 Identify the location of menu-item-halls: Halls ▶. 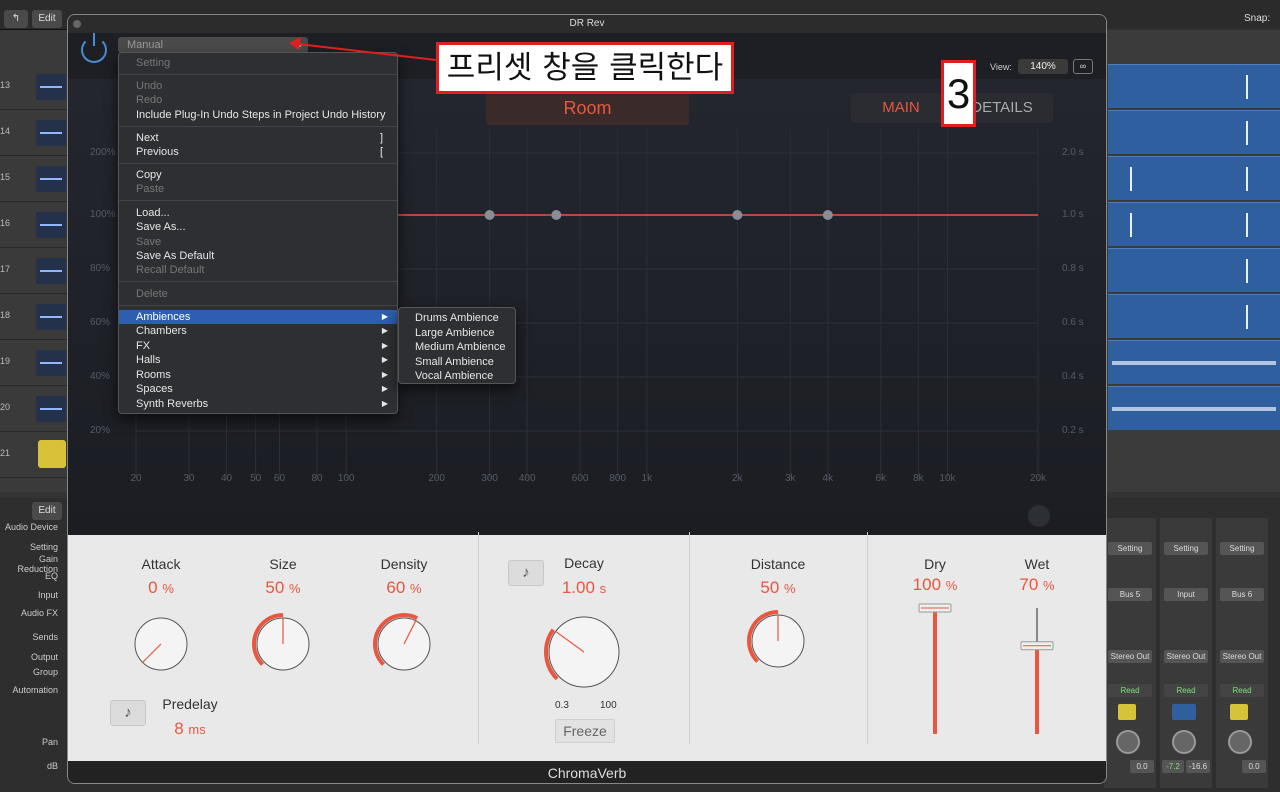
(258, 360).